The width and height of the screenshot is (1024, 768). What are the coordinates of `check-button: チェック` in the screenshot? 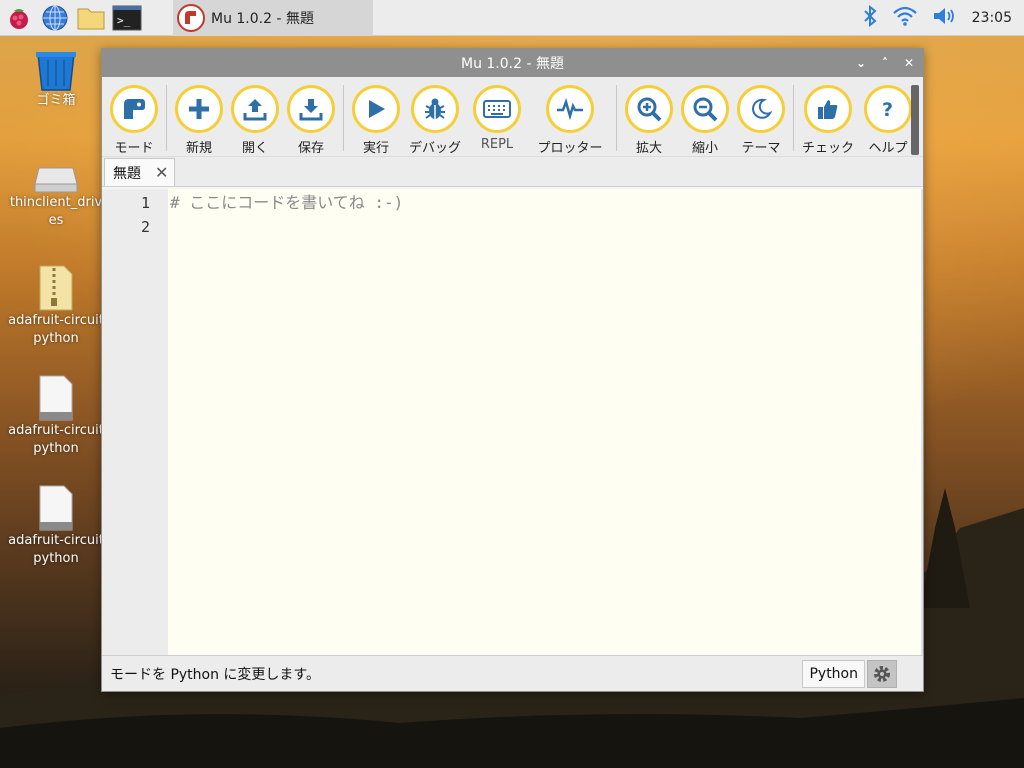 It's located at (828, 116).